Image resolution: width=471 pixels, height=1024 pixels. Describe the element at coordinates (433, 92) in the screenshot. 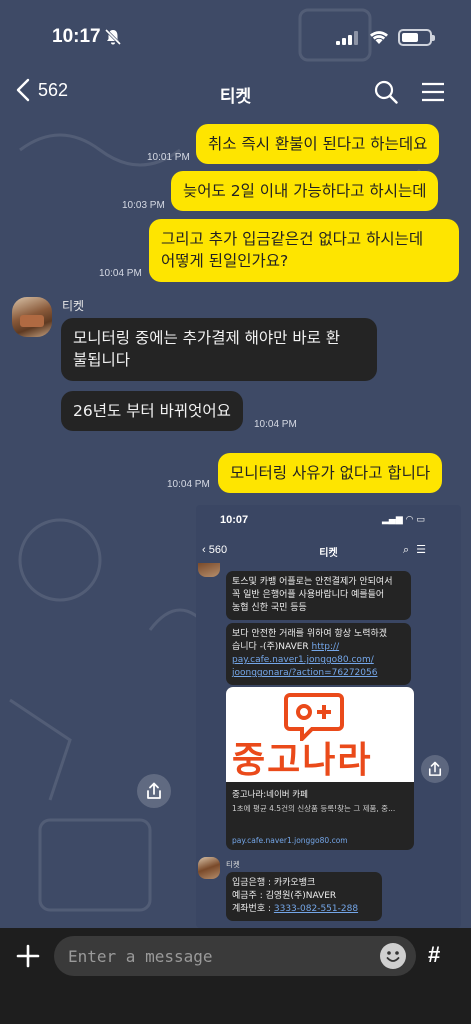

I see `menu-icon` at that location.